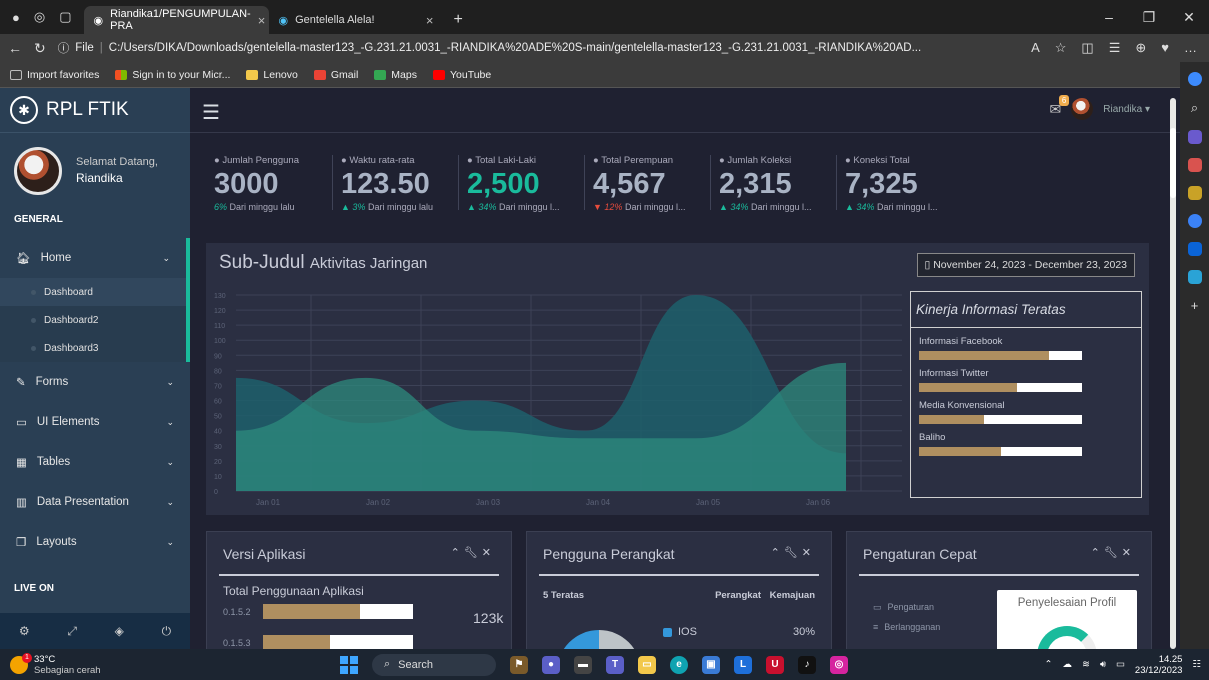 The width and height of the screenshot is (1209, 680). Describe the element at coordinates (615, 664) in the screenshot. I see `teams-icon: T` at that location.